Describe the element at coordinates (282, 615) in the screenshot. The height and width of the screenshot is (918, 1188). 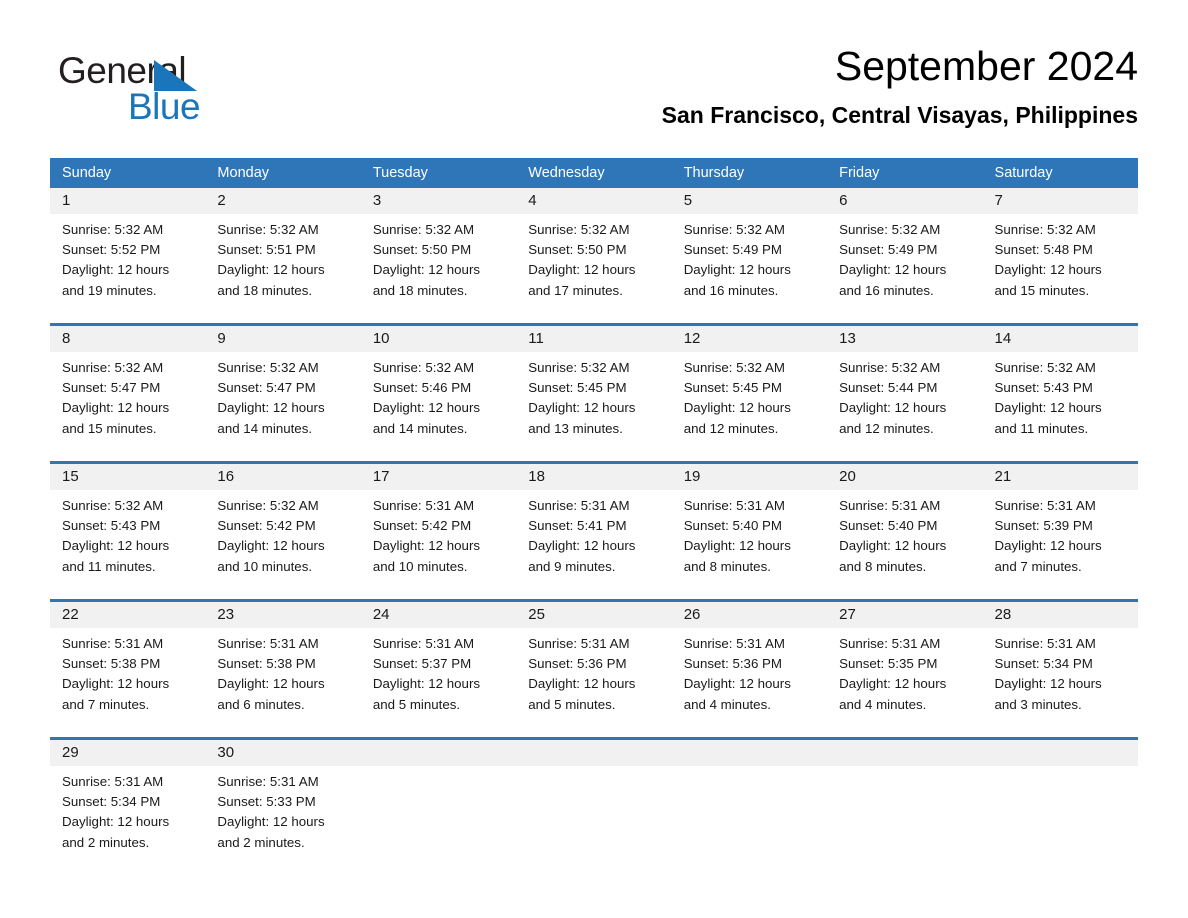
I see `day-number: 23` at that location.